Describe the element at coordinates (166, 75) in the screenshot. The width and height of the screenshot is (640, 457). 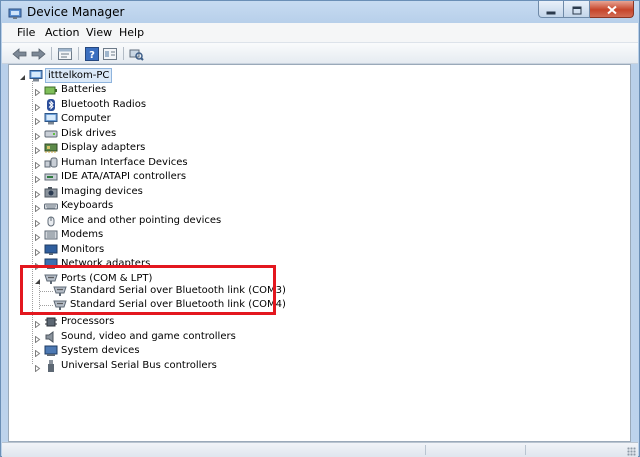
I see `tree-root: itttelkom-PC` at that location.